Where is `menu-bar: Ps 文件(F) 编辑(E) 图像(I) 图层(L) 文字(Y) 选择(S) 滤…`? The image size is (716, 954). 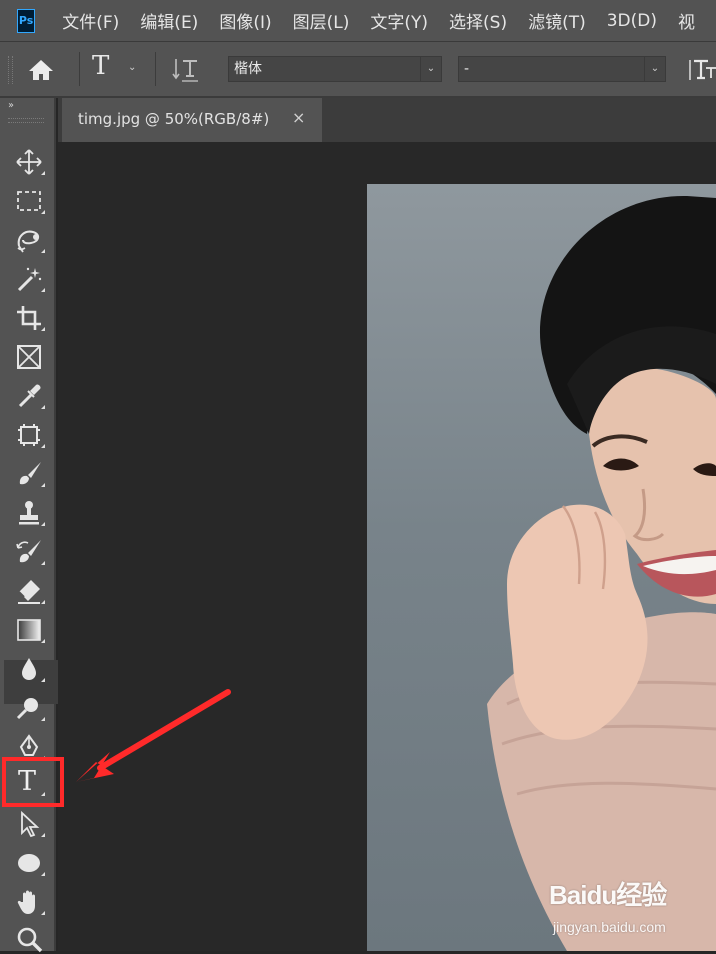 menu-bar: Ps 文件(F) 编辑(E) 图像(I) 图层(L) 文字(Y) 选择(S) 滤… is located at coordinates (358, 21).